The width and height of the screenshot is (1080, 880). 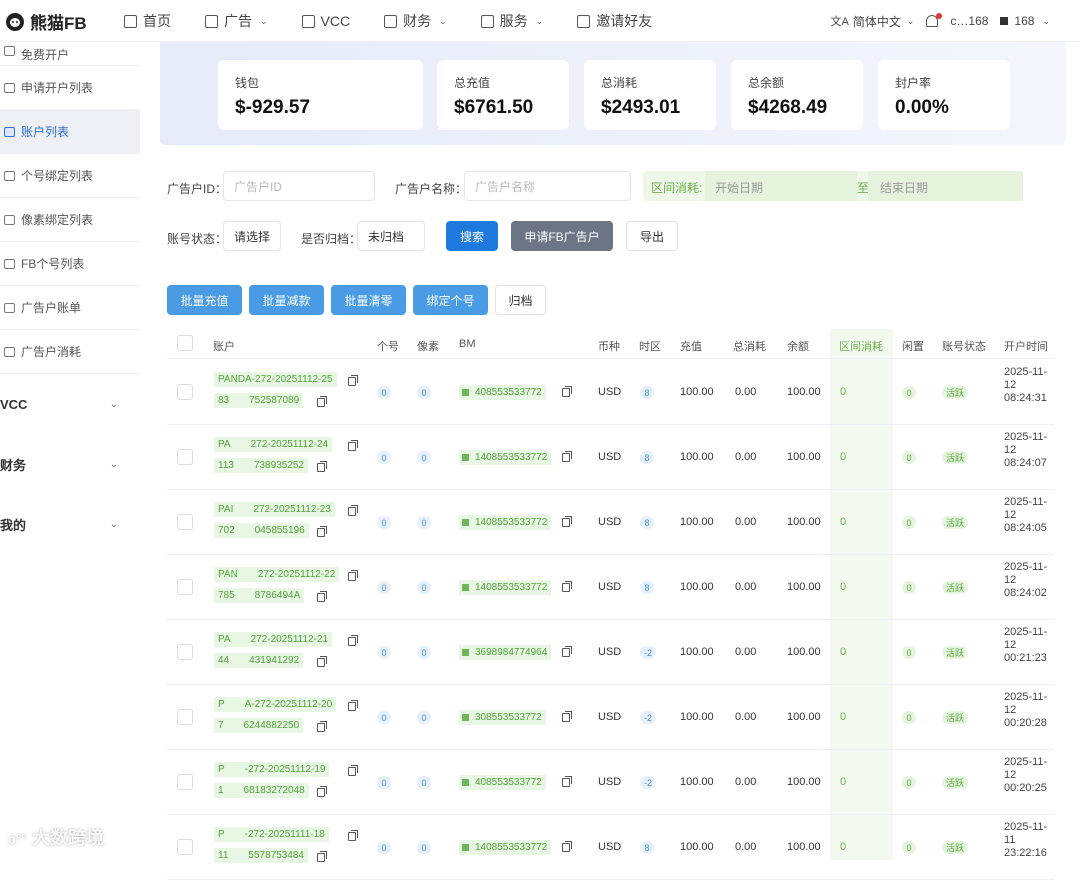 I want to click on account-id: 83 752587089, so click(x=259, y=400).